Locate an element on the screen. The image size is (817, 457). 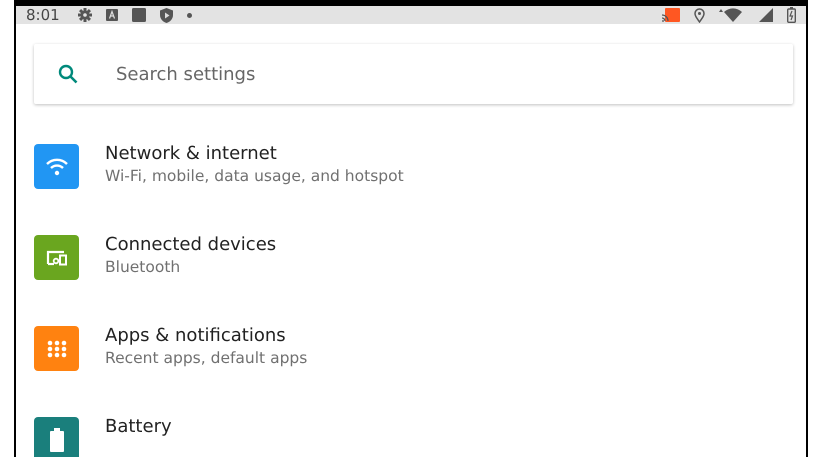
search-field: Search settings is located at coordinates (441, 74).